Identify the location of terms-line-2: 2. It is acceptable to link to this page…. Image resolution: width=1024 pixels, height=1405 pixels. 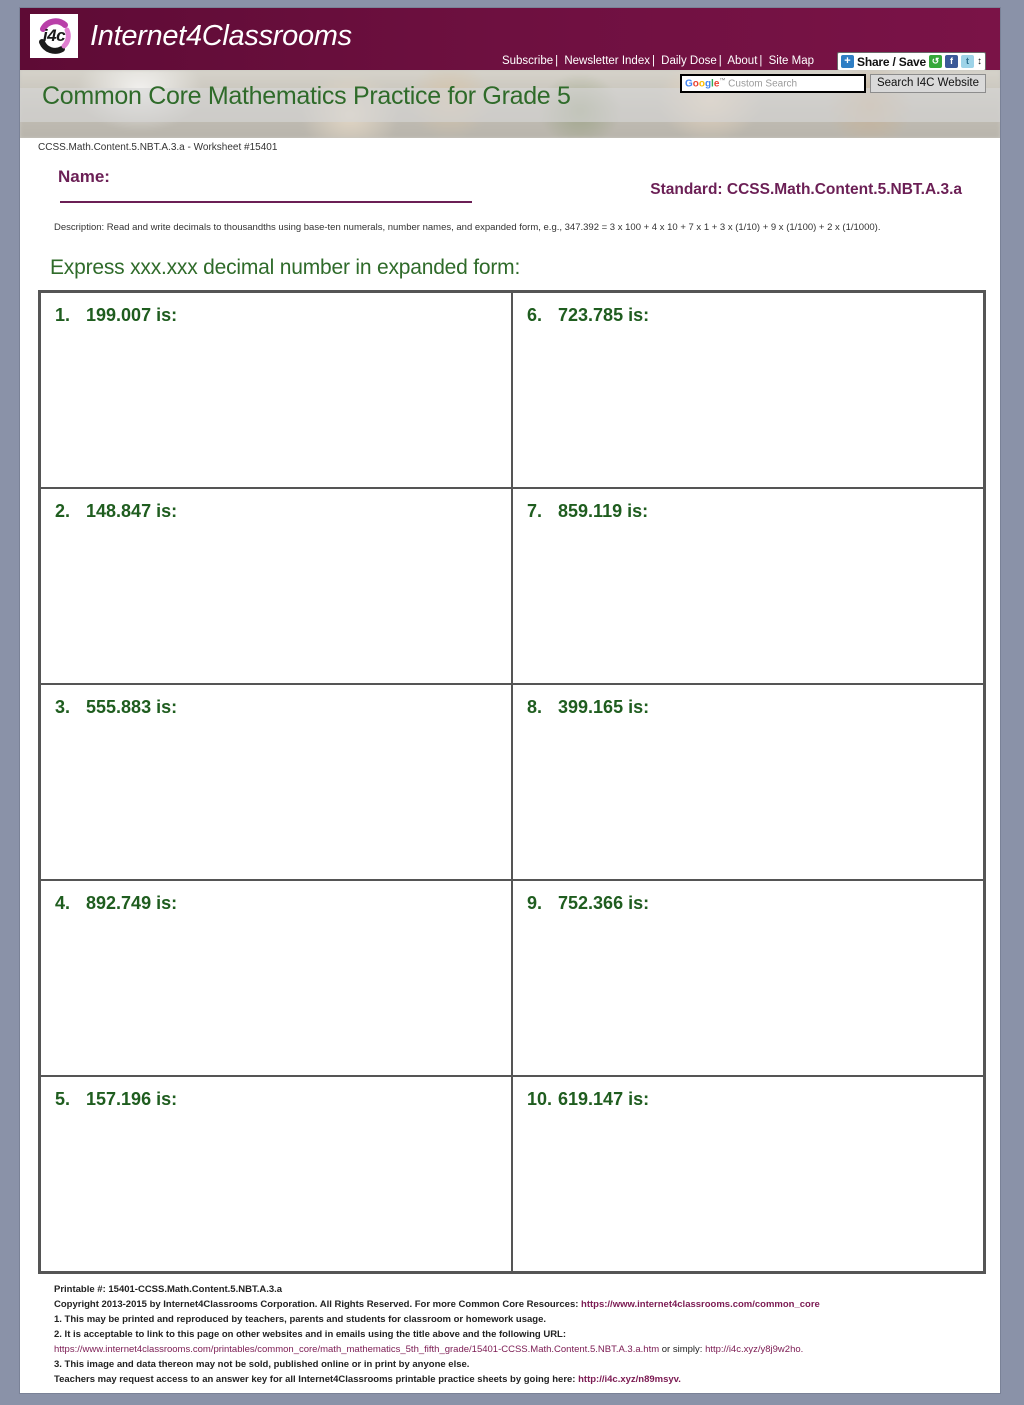
(310, 1334).